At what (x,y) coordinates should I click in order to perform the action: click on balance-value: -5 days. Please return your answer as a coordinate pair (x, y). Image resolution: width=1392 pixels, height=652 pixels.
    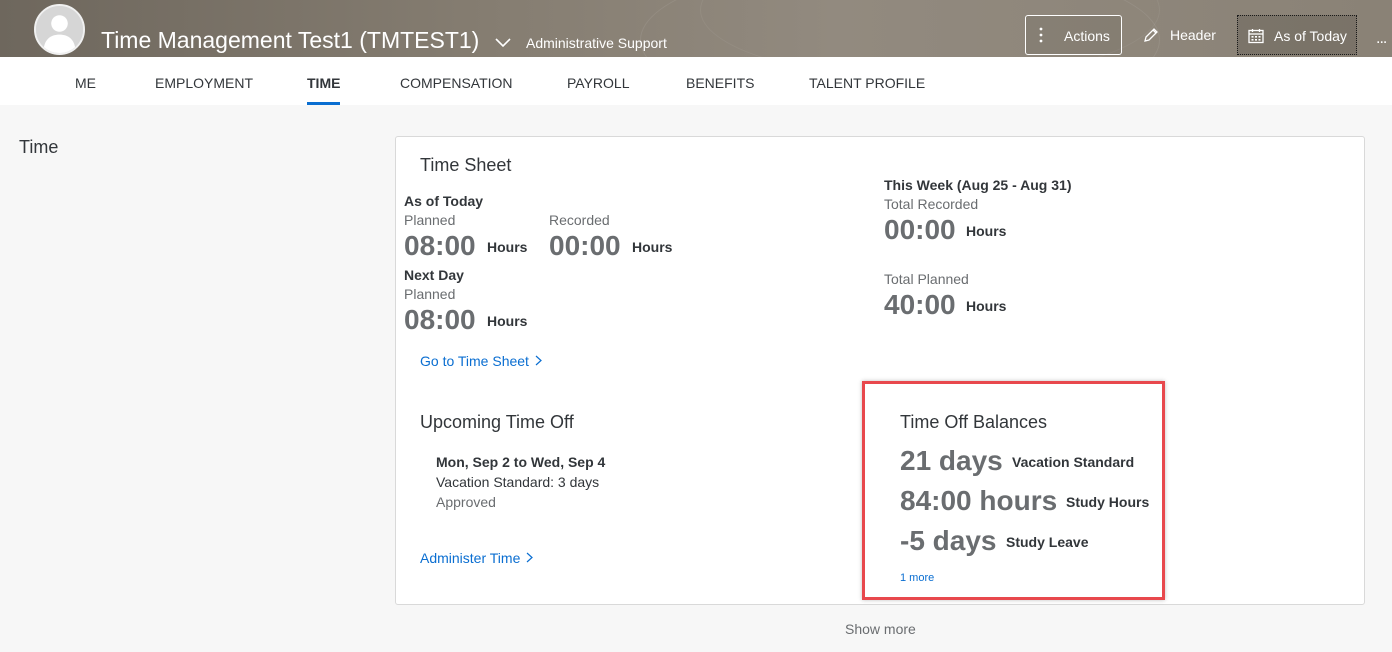
    Looking at the image, I should click on (948, 540).